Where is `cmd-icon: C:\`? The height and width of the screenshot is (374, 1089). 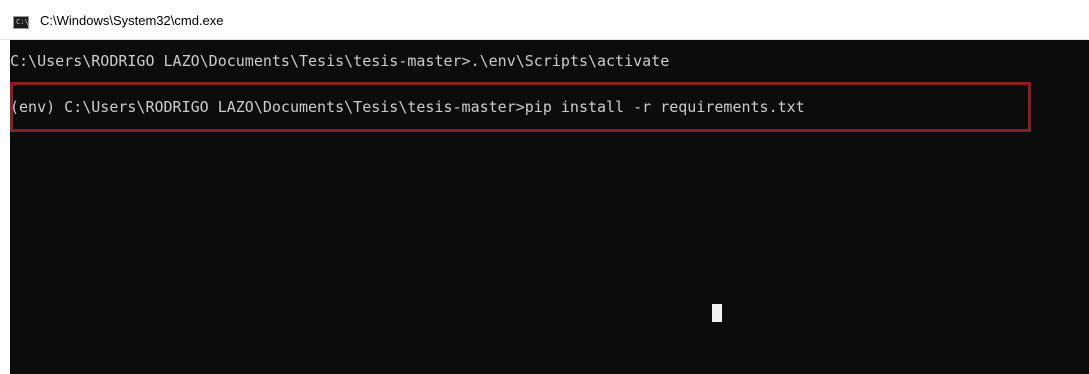 cmd-icon: C:\ is located at coordinates (21, 22).